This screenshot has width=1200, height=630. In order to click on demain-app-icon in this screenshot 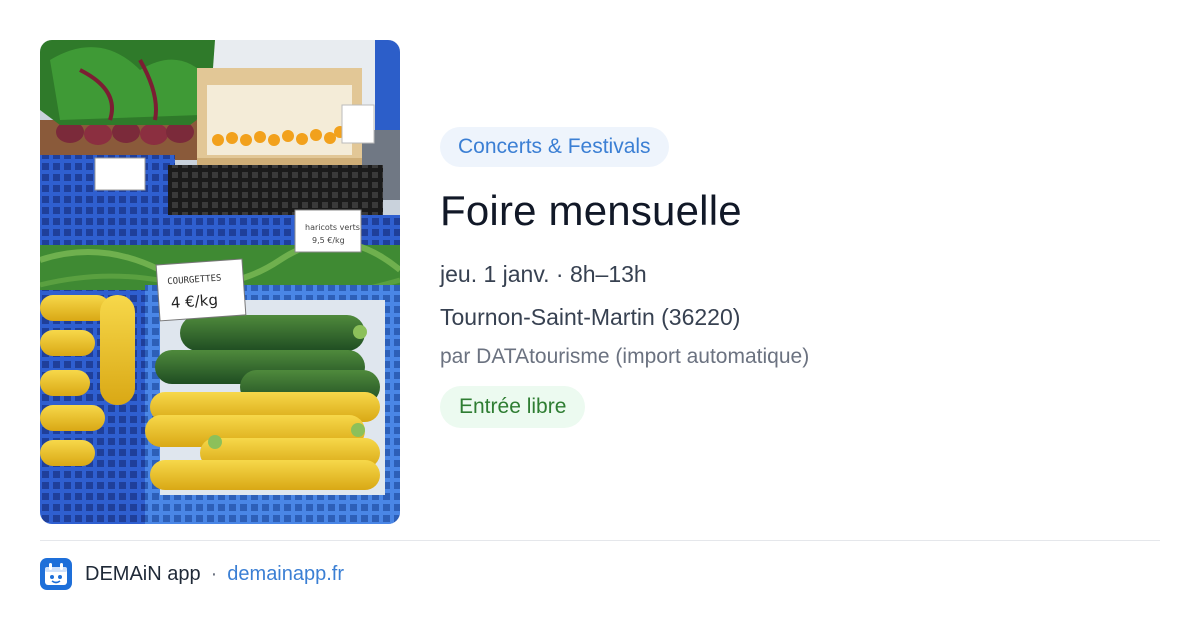, I will do `click(56, 574)`.